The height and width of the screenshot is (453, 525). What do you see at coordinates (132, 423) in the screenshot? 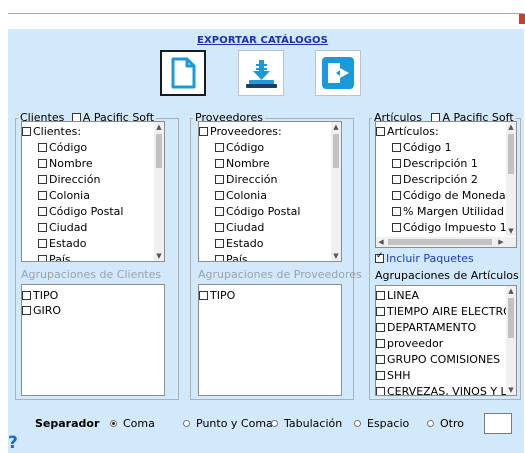
I see `radio-coma: Coma` at bounding box center [132, 423].